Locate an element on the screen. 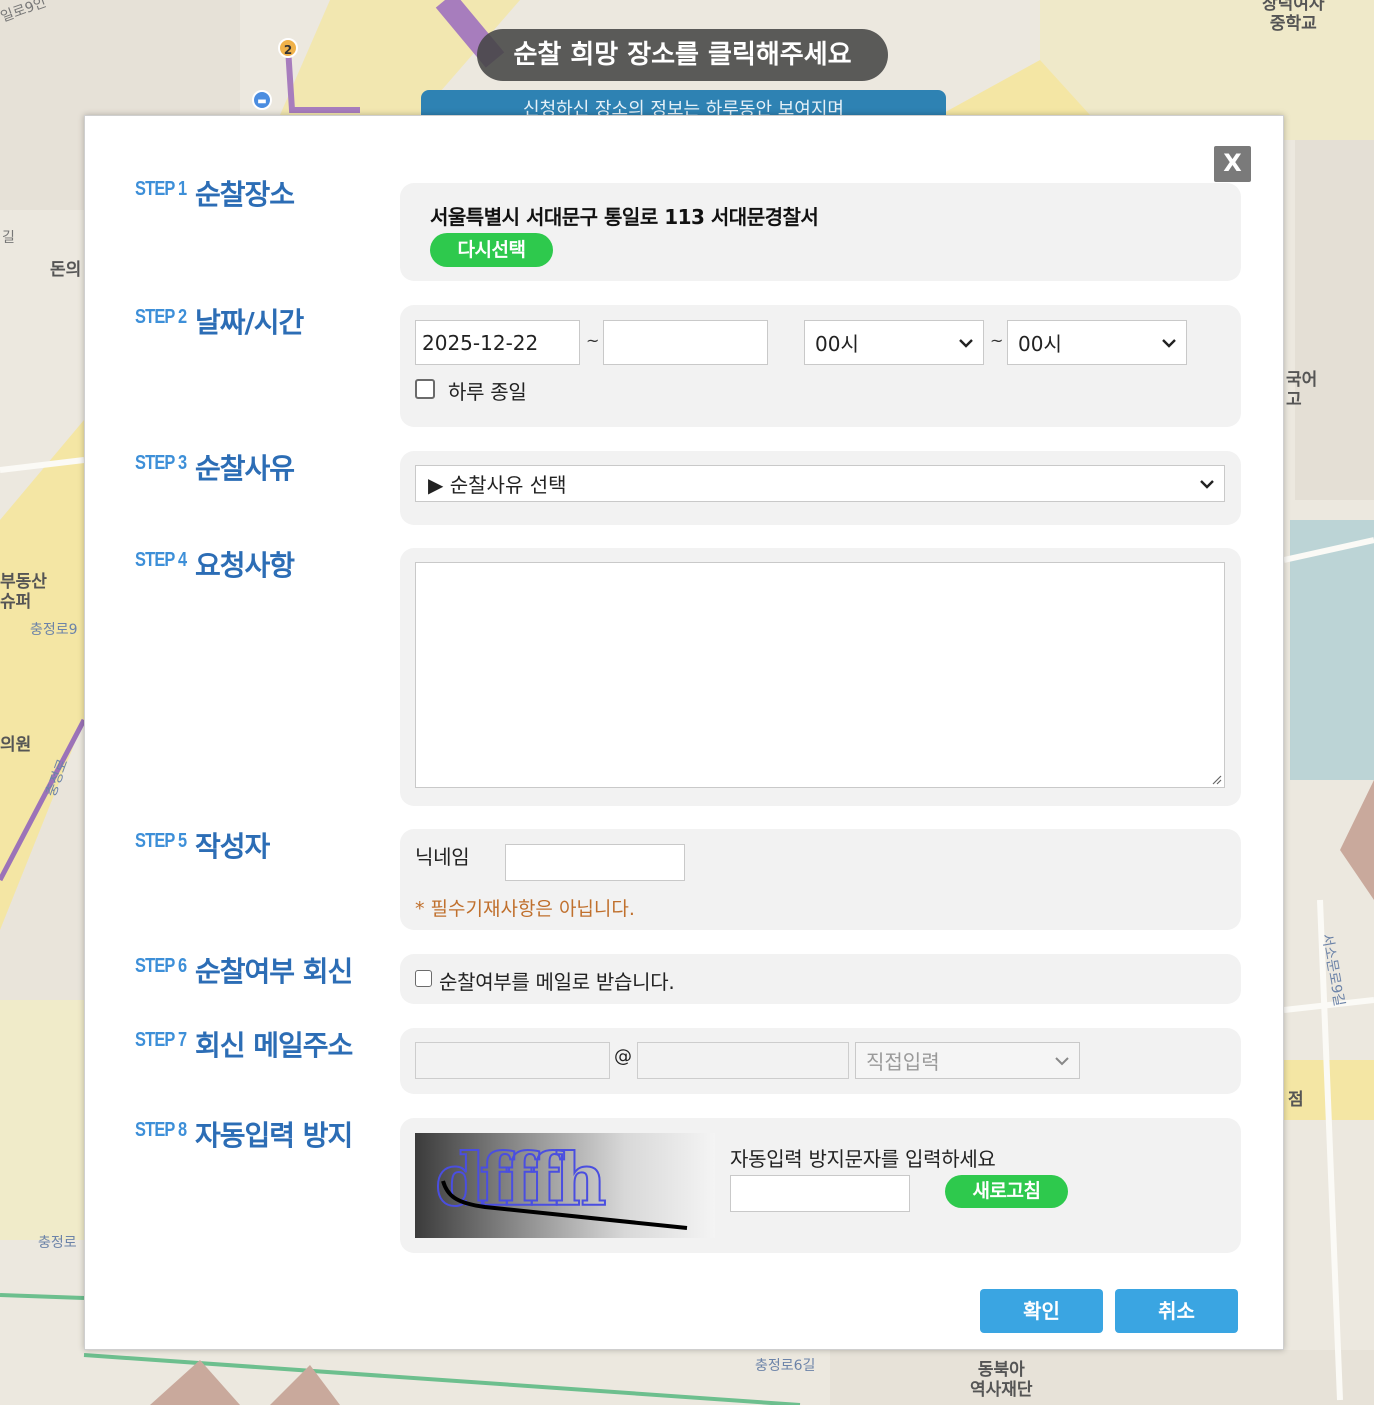  end-hour-value: 00시 is located at coordinates (1040, 344).